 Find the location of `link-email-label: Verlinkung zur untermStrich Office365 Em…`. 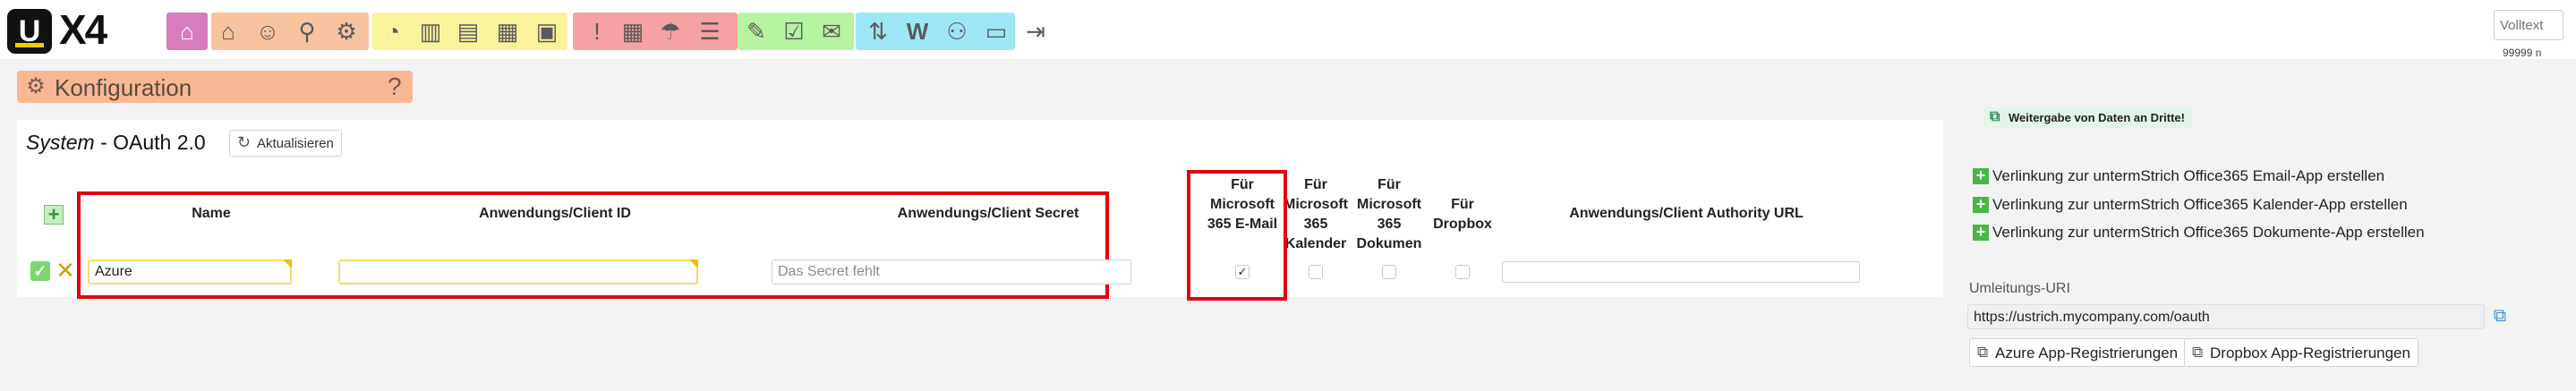

link-email-label: Verlinkung zur untermStrich Office365 Em… is located at coordinates (2188, 175).